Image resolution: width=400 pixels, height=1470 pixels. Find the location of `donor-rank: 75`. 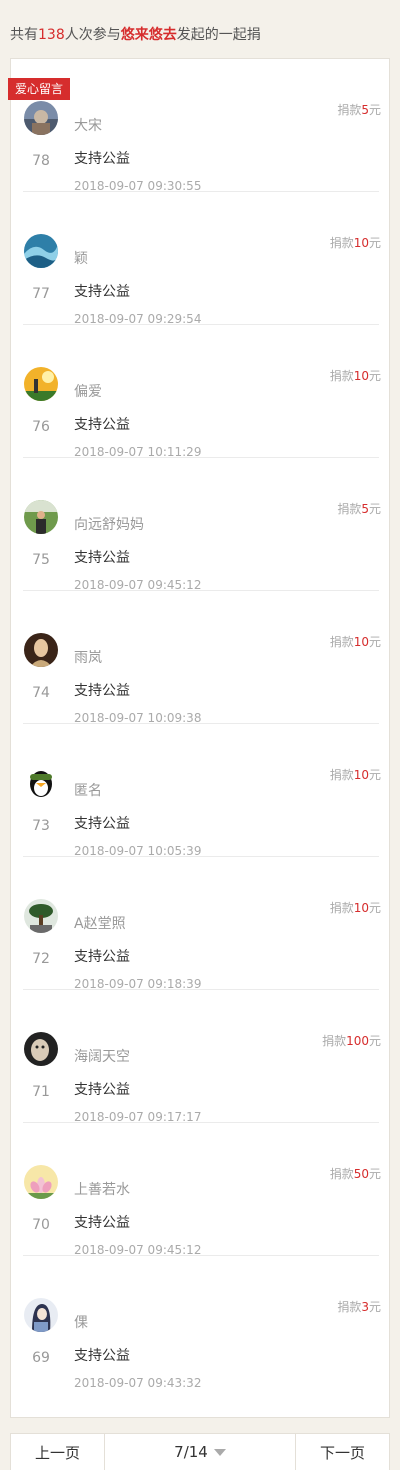

donor-rank: 75 is located at coordinates (41, 560).